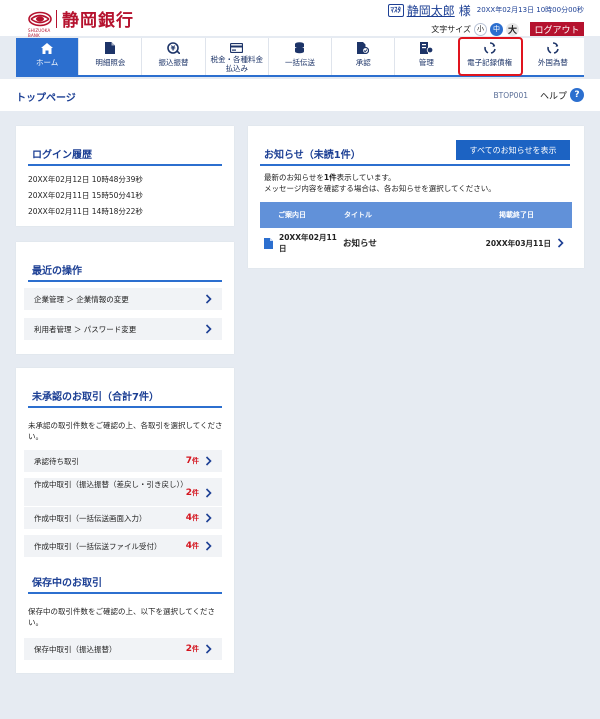  I want to click on nav-foreign-exchange: 外国為替, so click(553, 56).